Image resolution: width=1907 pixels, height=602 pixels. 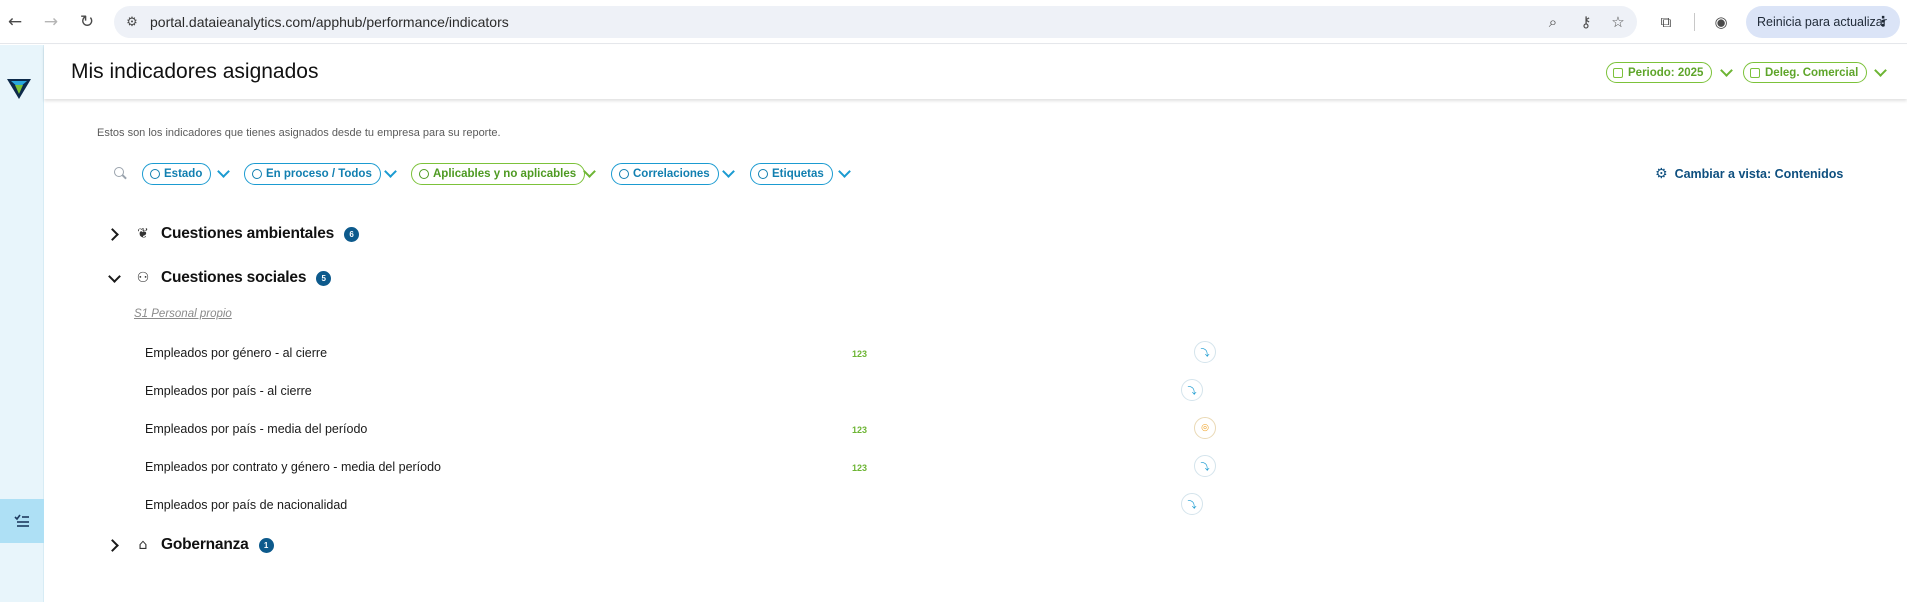 I want to click on tag-icon, so click(x=763, y=174).